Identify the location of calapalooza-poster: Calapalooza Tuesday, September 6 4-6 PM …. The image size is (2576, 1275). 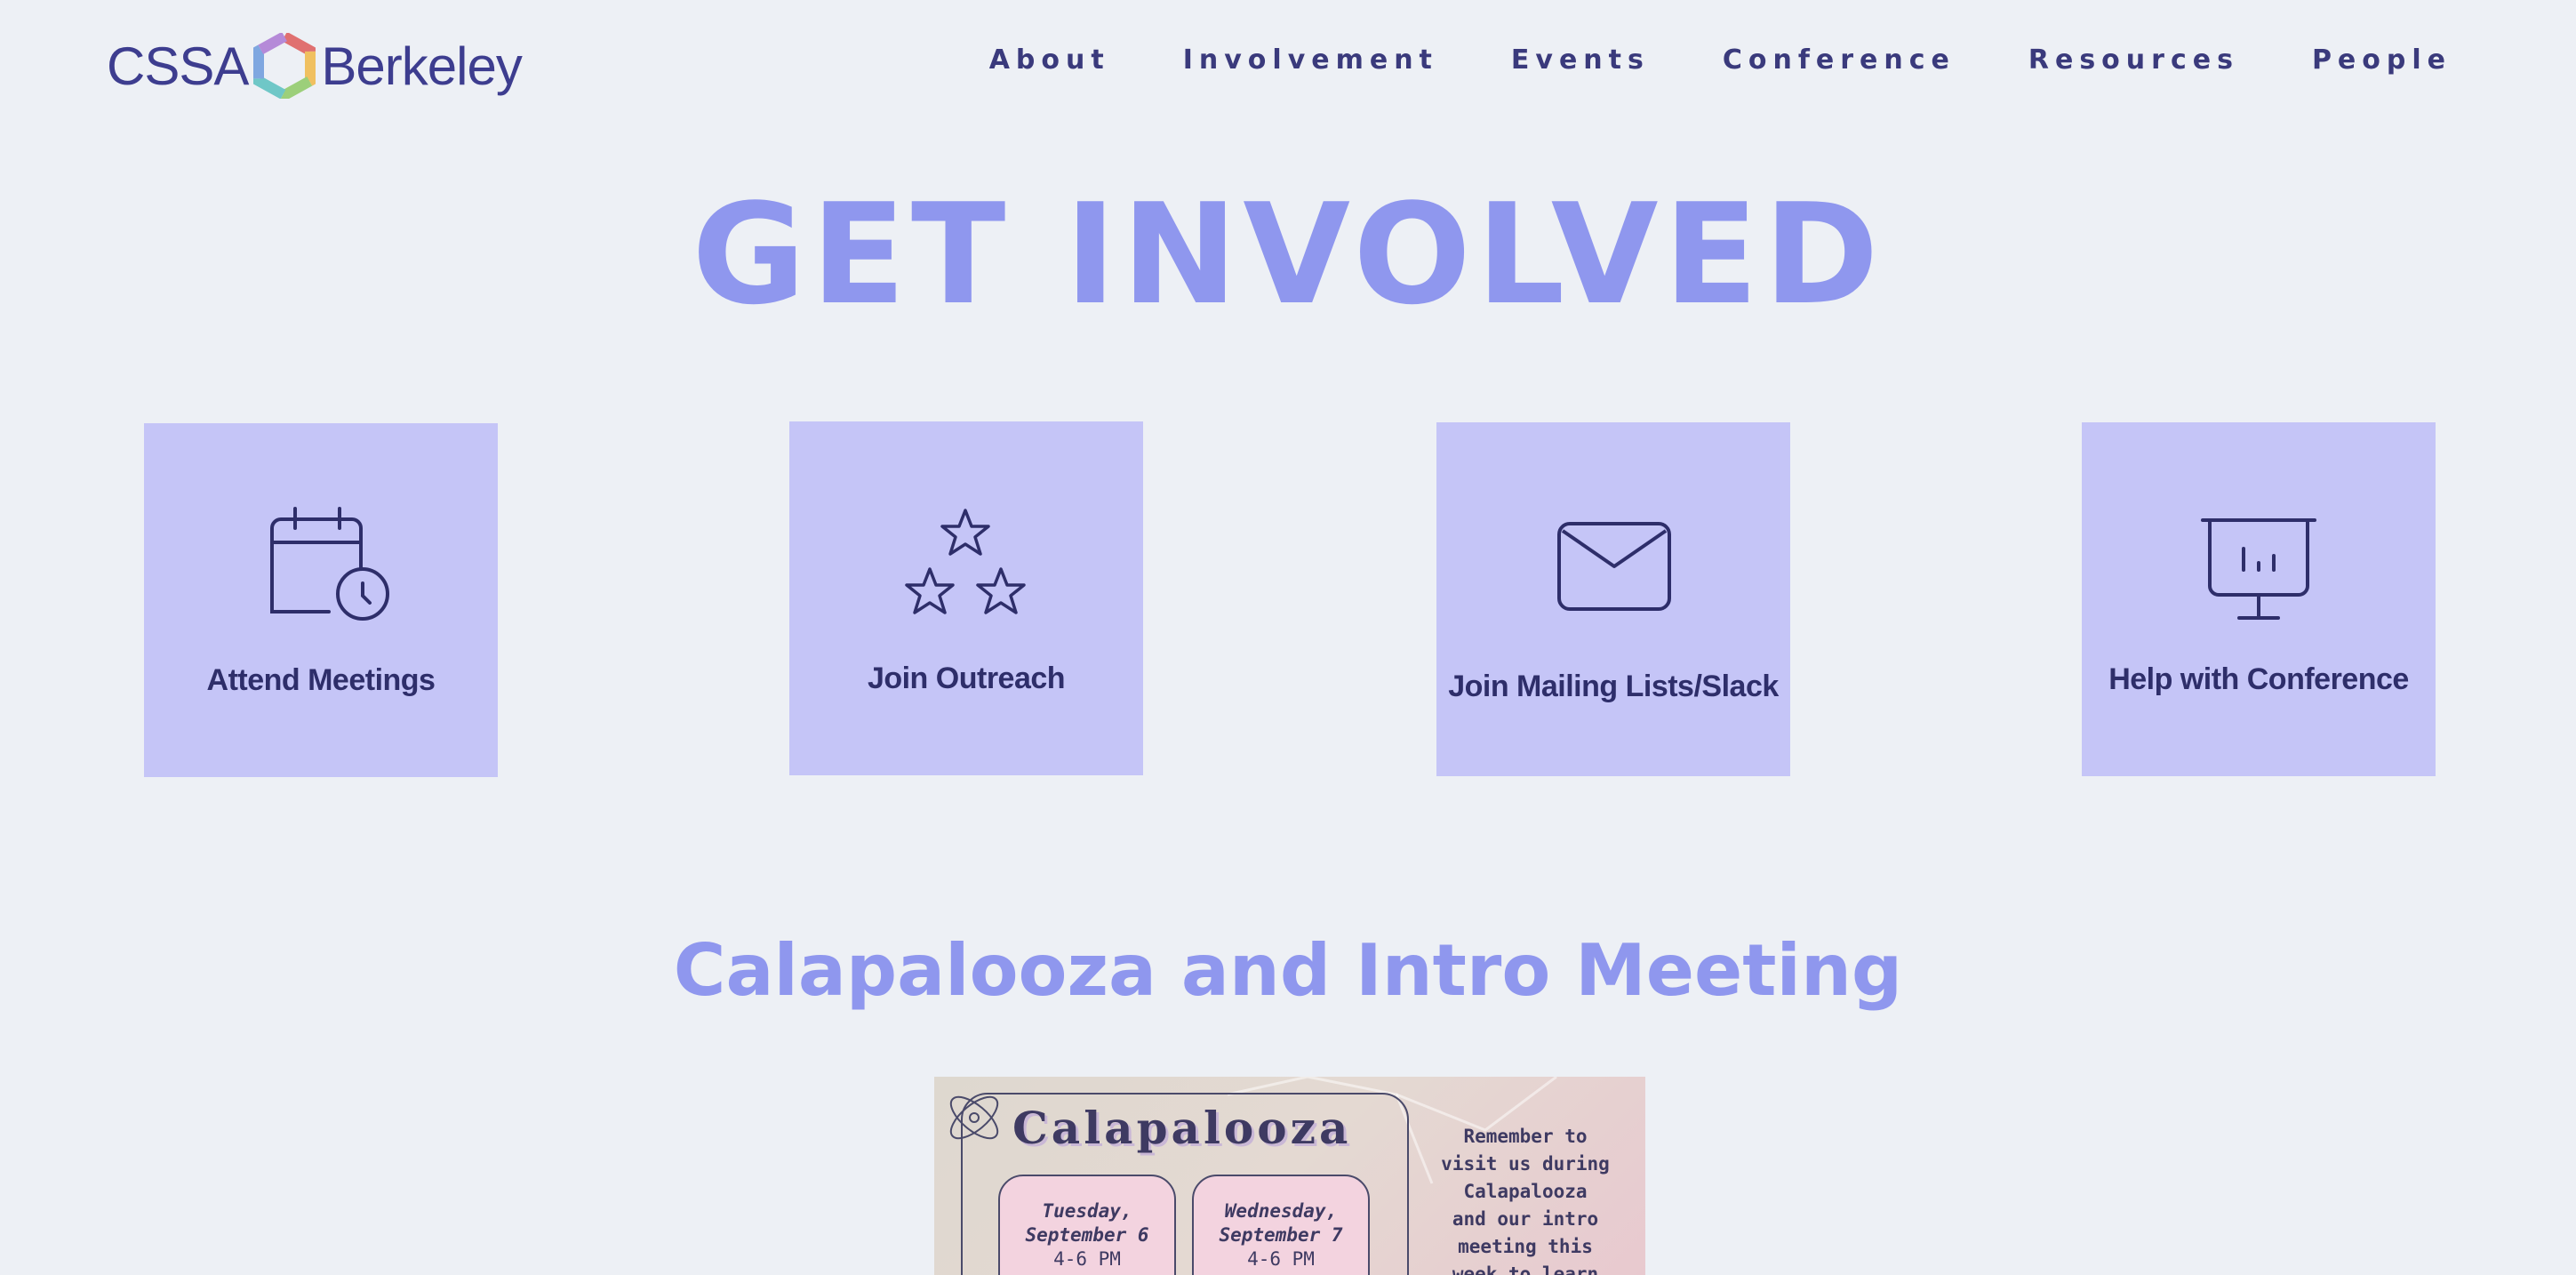
(1289, 1176).